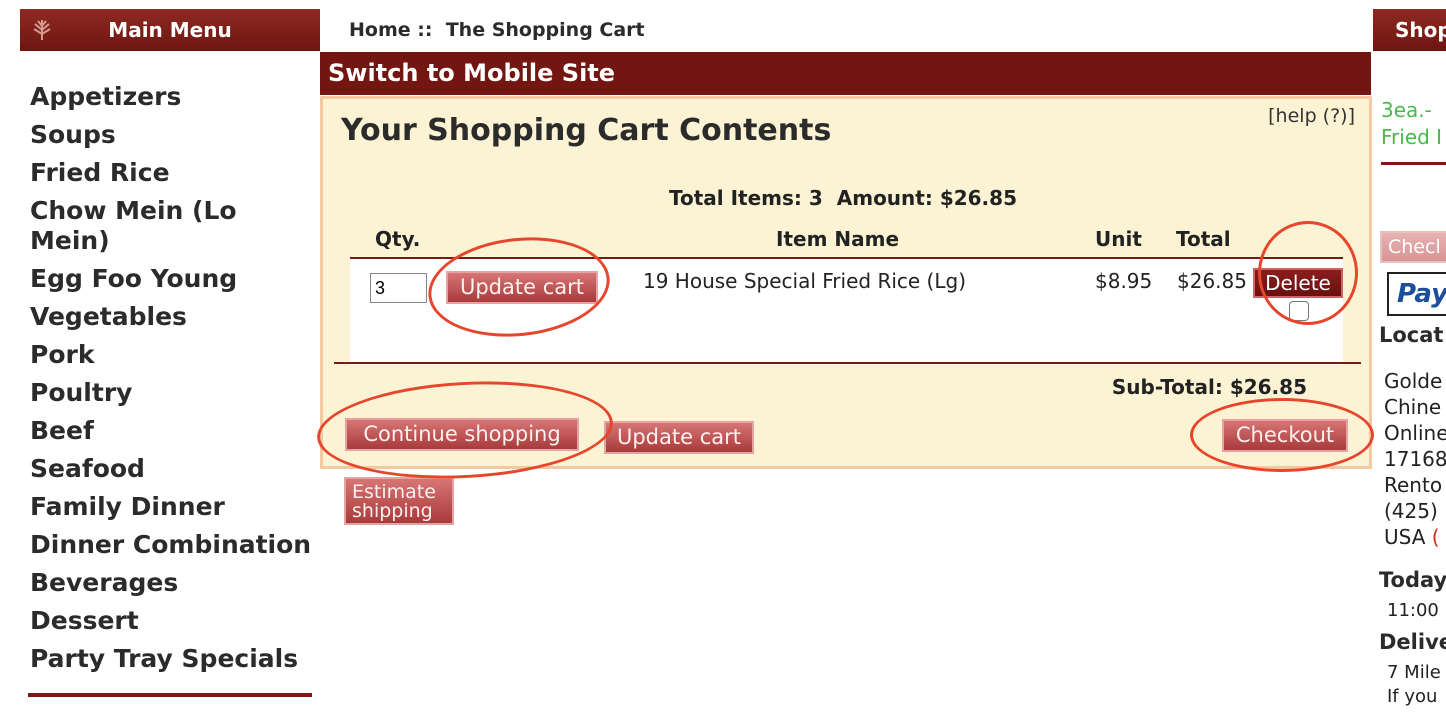 The image size is (1446, 714). I want to click on subtotal-value: $26.85, so click(1268, 387).